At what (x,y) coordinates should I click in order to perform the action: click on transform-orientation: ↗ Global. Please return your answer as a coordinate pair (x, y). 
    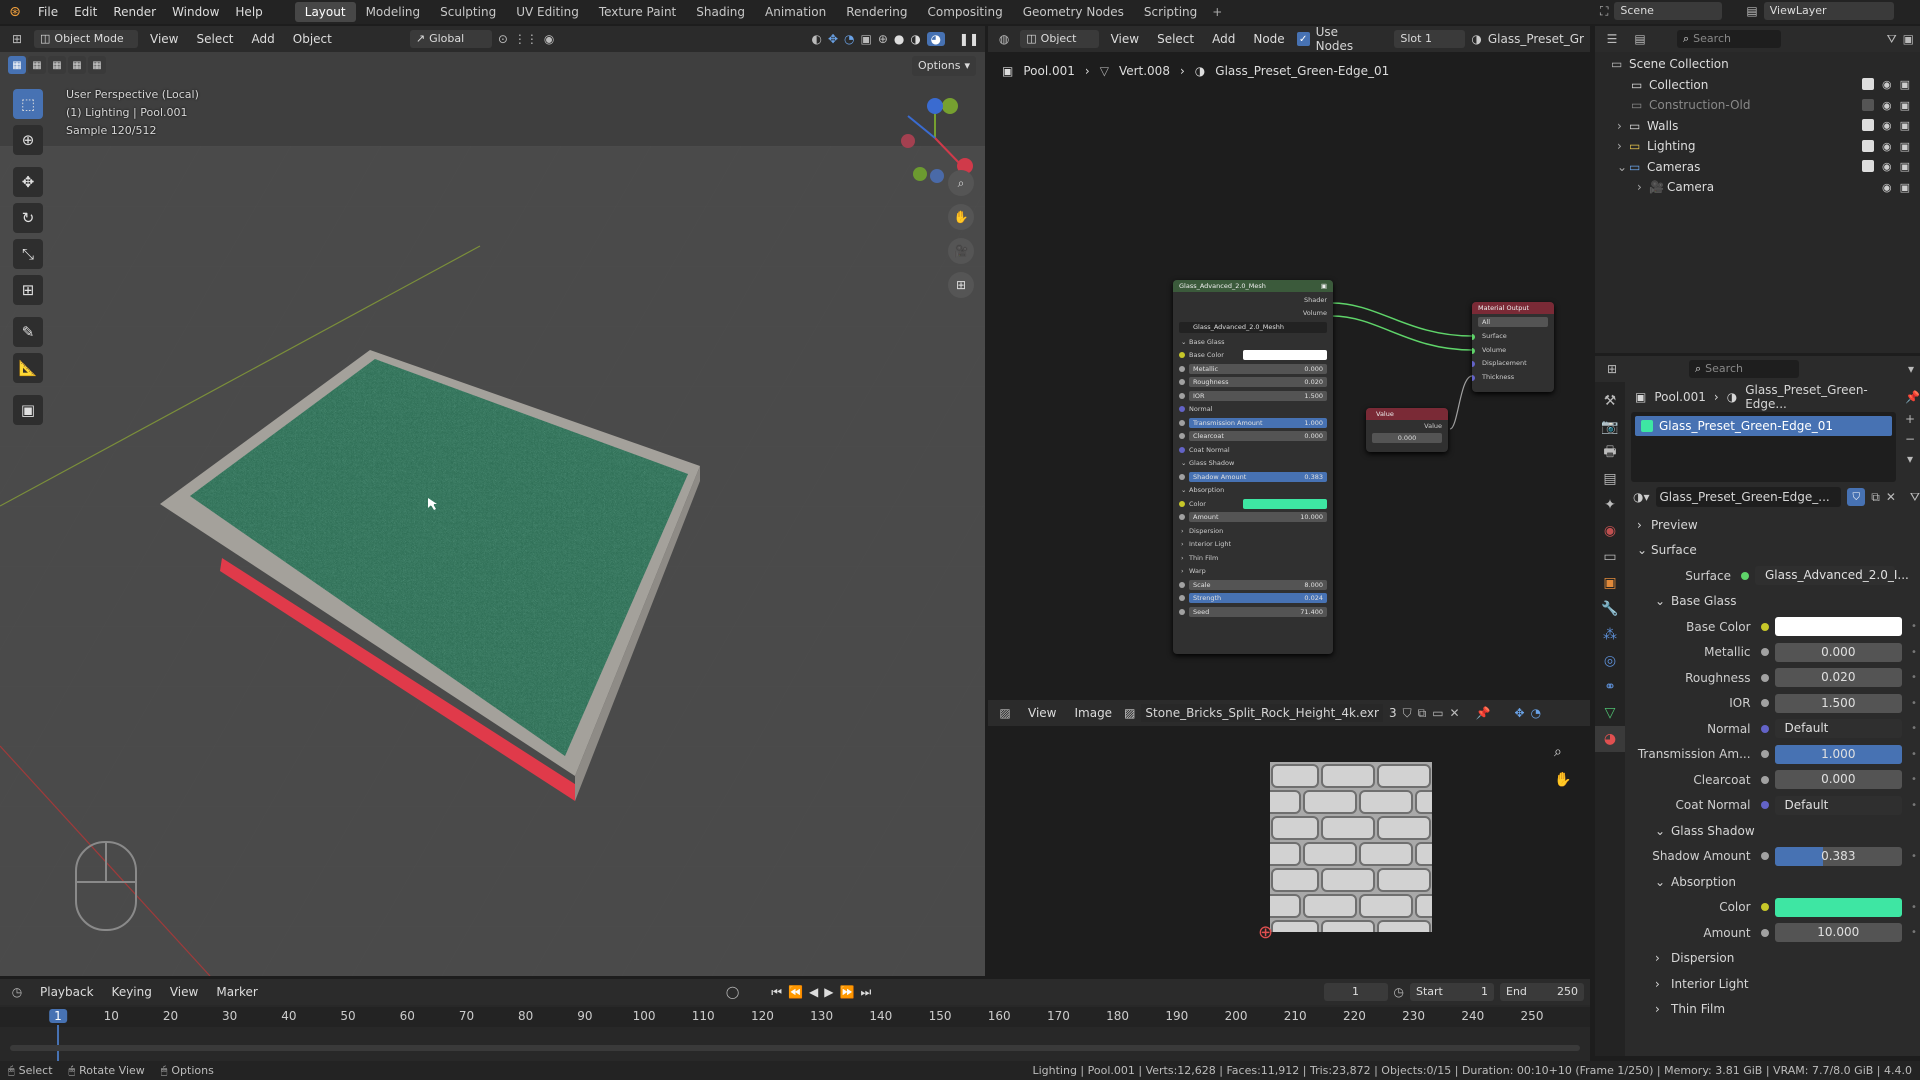
    Looking at the image, I should click on (450, 39).